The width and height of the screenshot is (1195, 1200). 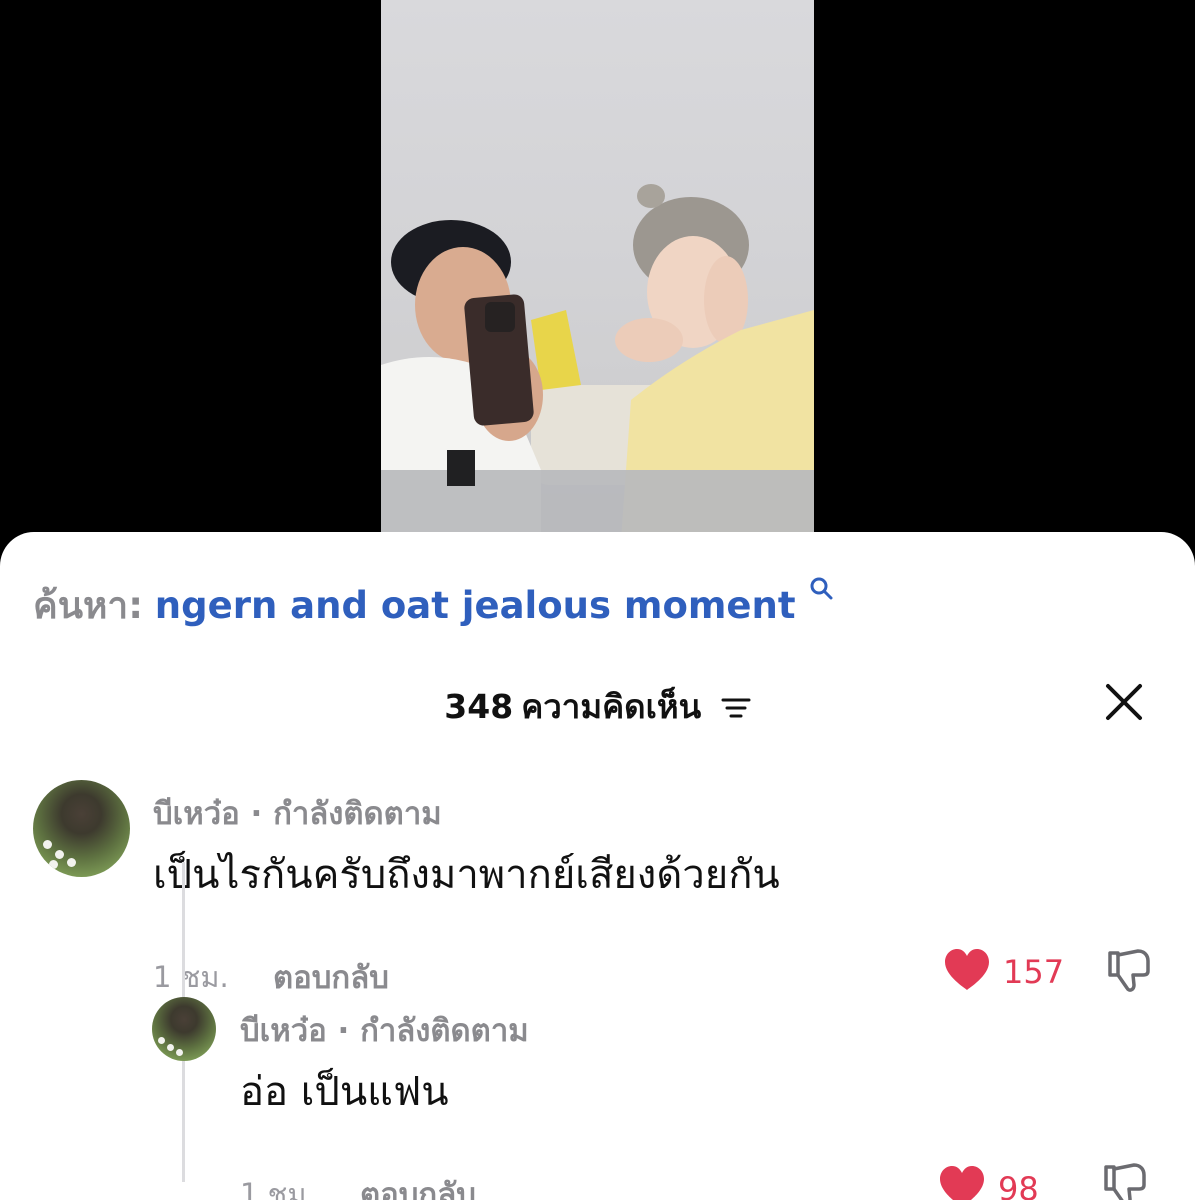 I want to click on comment-text: เป็นไรกันครับถึงมาพากย์เสียงด้วยกัน, so click(x=466, y=875).